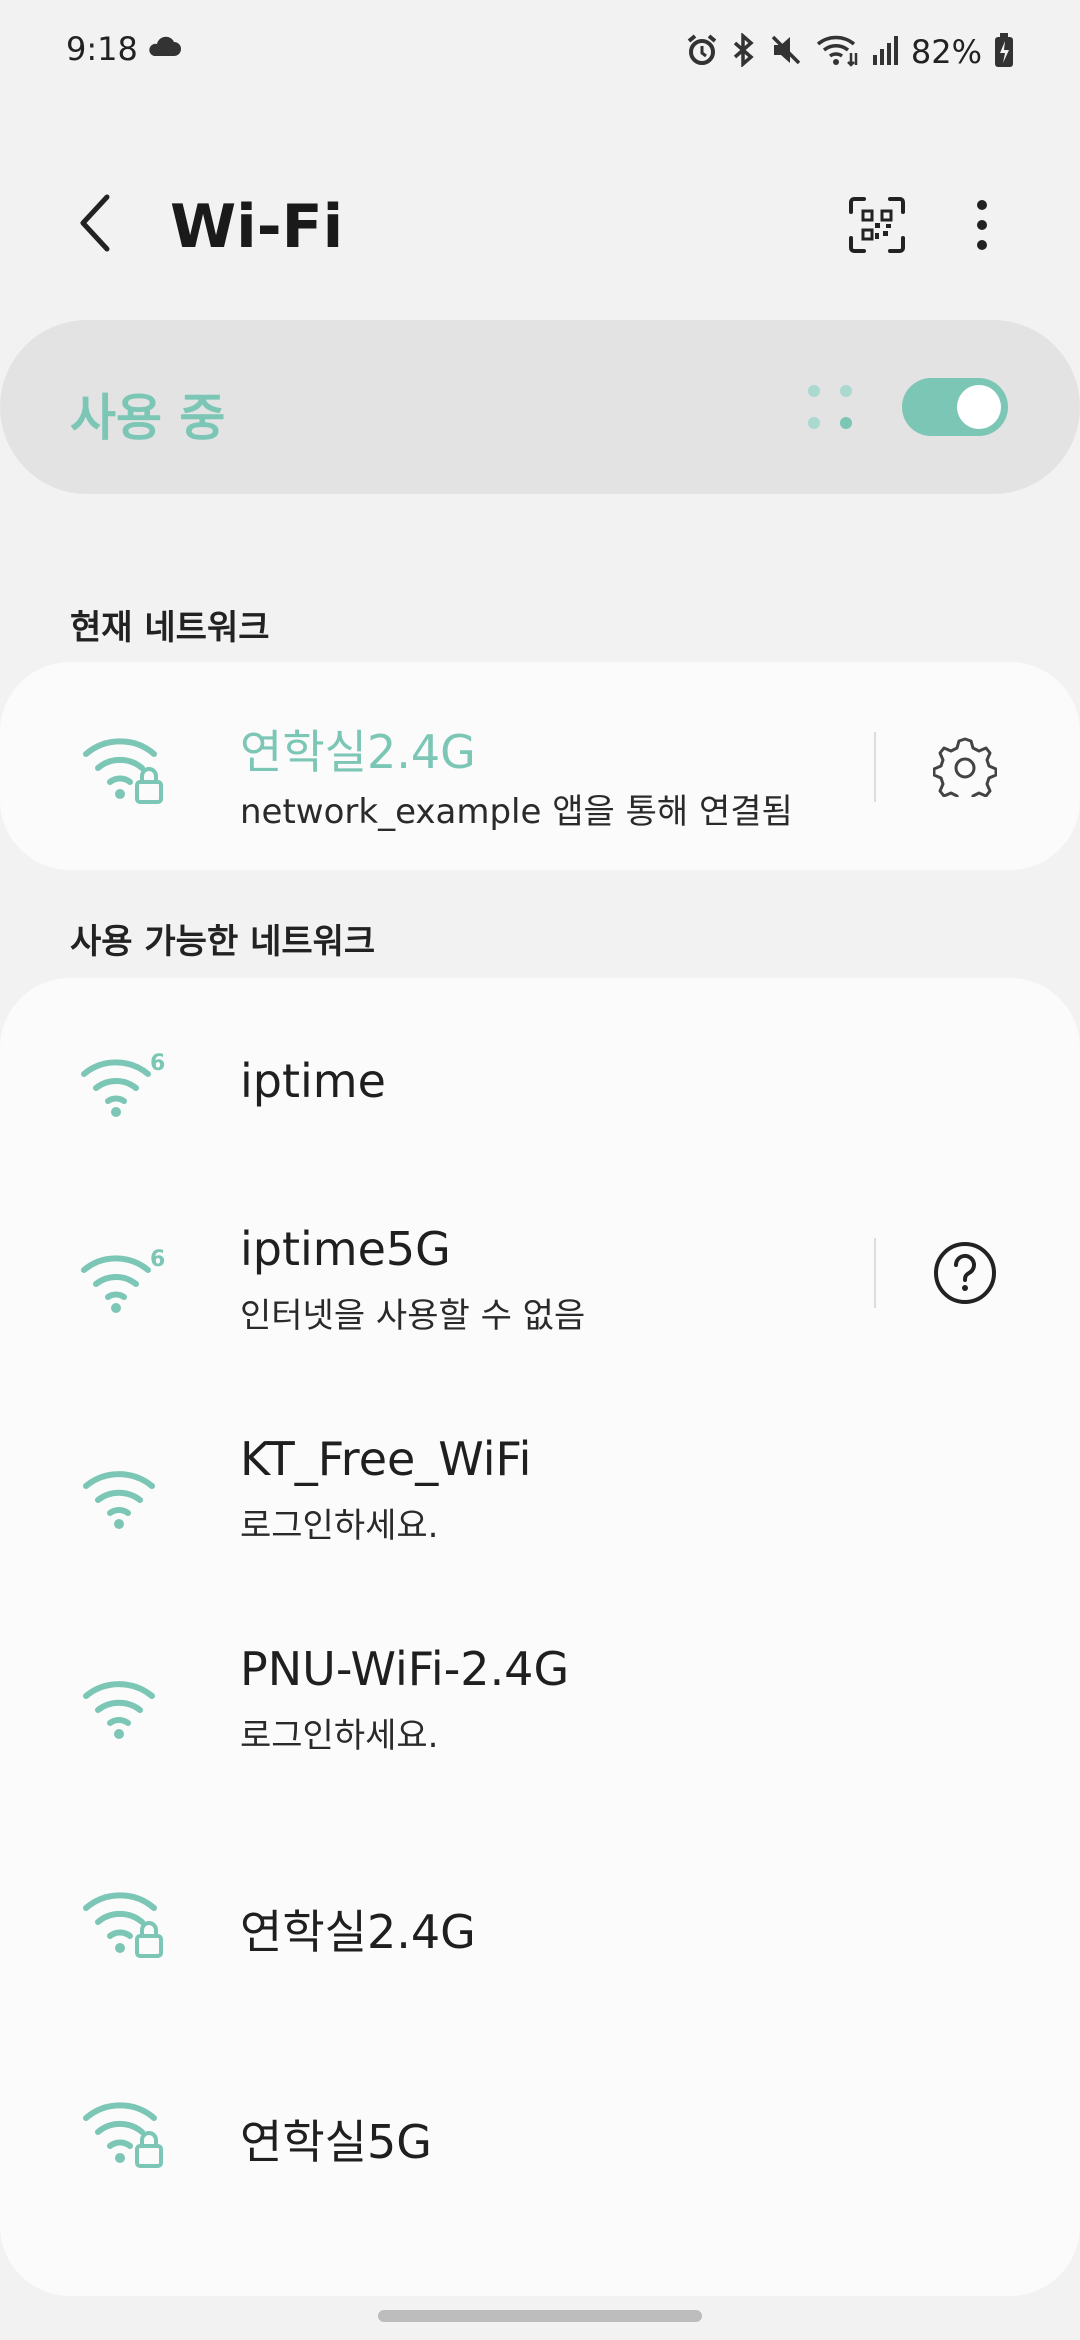  What do you see at coordinates (946, 52) in the screenshot?
I see `battery-percent: 82%` at bounding box center [946, 52].